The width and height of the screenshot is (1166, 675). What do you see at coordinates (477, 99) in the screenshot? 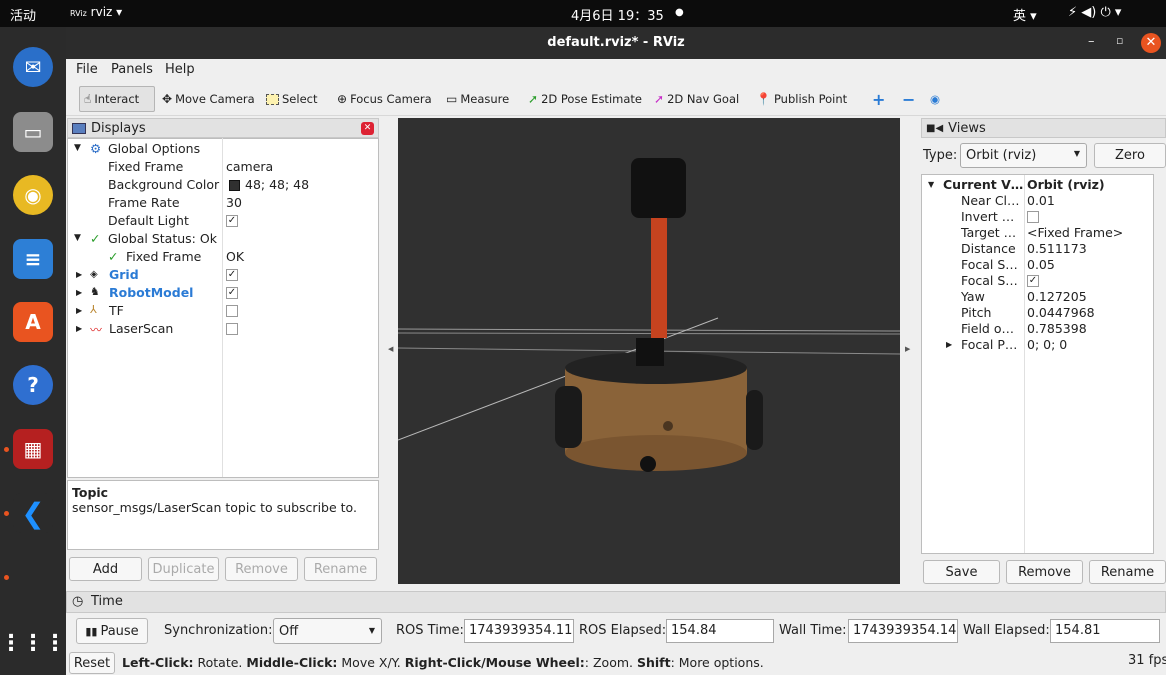
I see `measure-tool: ▭ Measure` at bounding box center [477, 99].